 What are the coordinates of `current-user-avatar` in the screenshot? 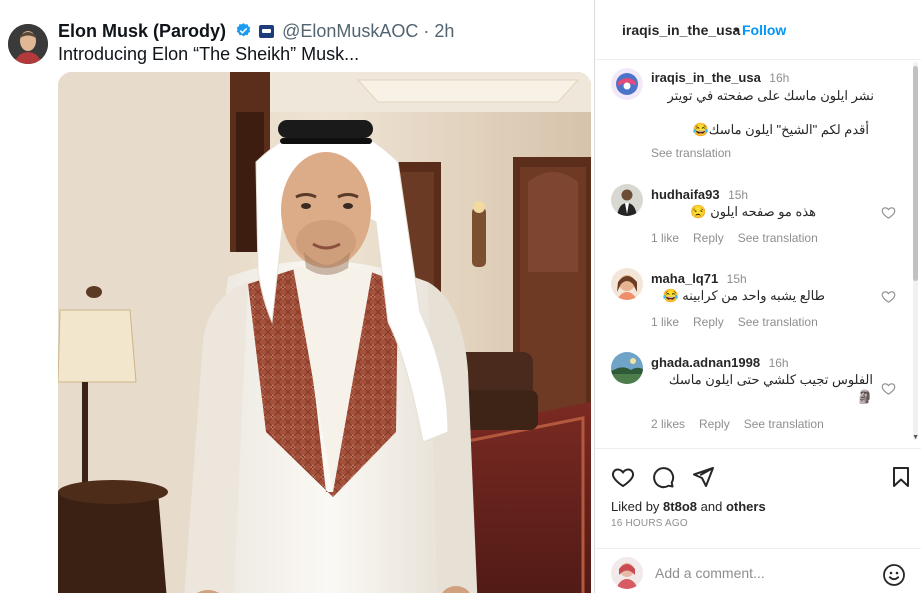 It's located at (627, 573).